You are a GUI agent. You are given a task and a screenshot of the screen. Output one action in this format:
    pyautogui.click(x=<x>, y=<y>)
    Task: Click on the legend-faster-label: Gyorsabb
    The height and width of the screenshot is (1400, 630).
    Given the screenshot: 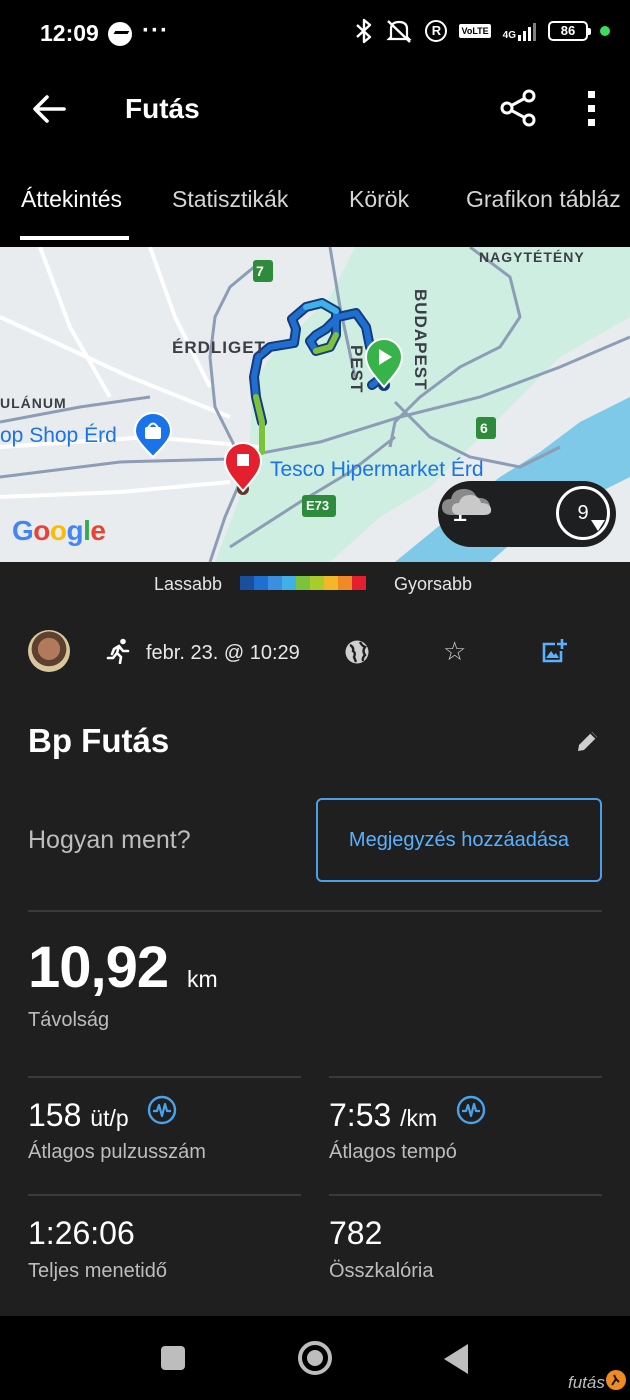 What is the action you would take?
    pyautogui.click(x=433, y=584)
    